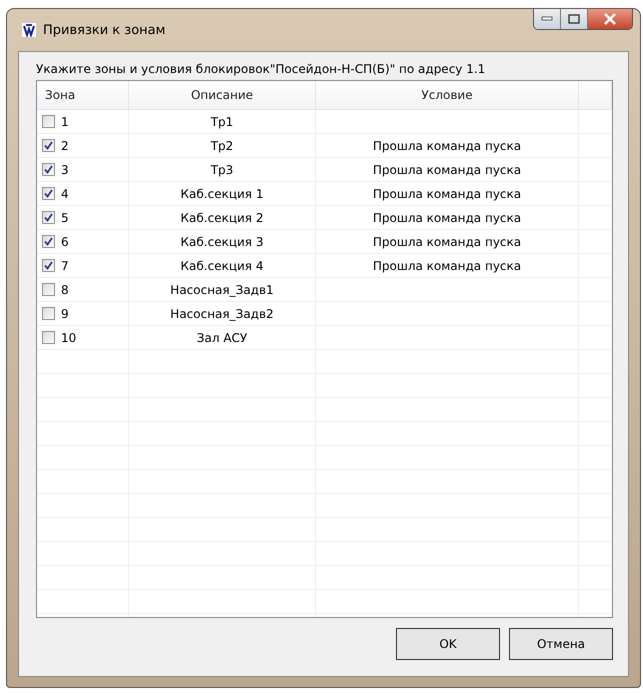 The height and width of the screenshot is (693, 643). Describe the element at coordinates (561, 644) in the screenshot. I see `cancel-button: Отмена` at that location.